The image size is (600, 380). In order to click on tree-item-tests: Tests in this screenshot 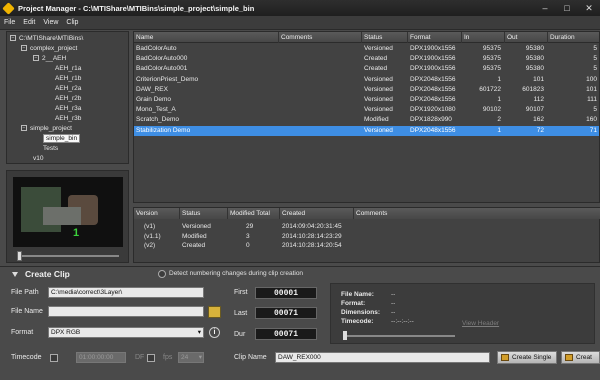, I will do `click(50, 149)`.